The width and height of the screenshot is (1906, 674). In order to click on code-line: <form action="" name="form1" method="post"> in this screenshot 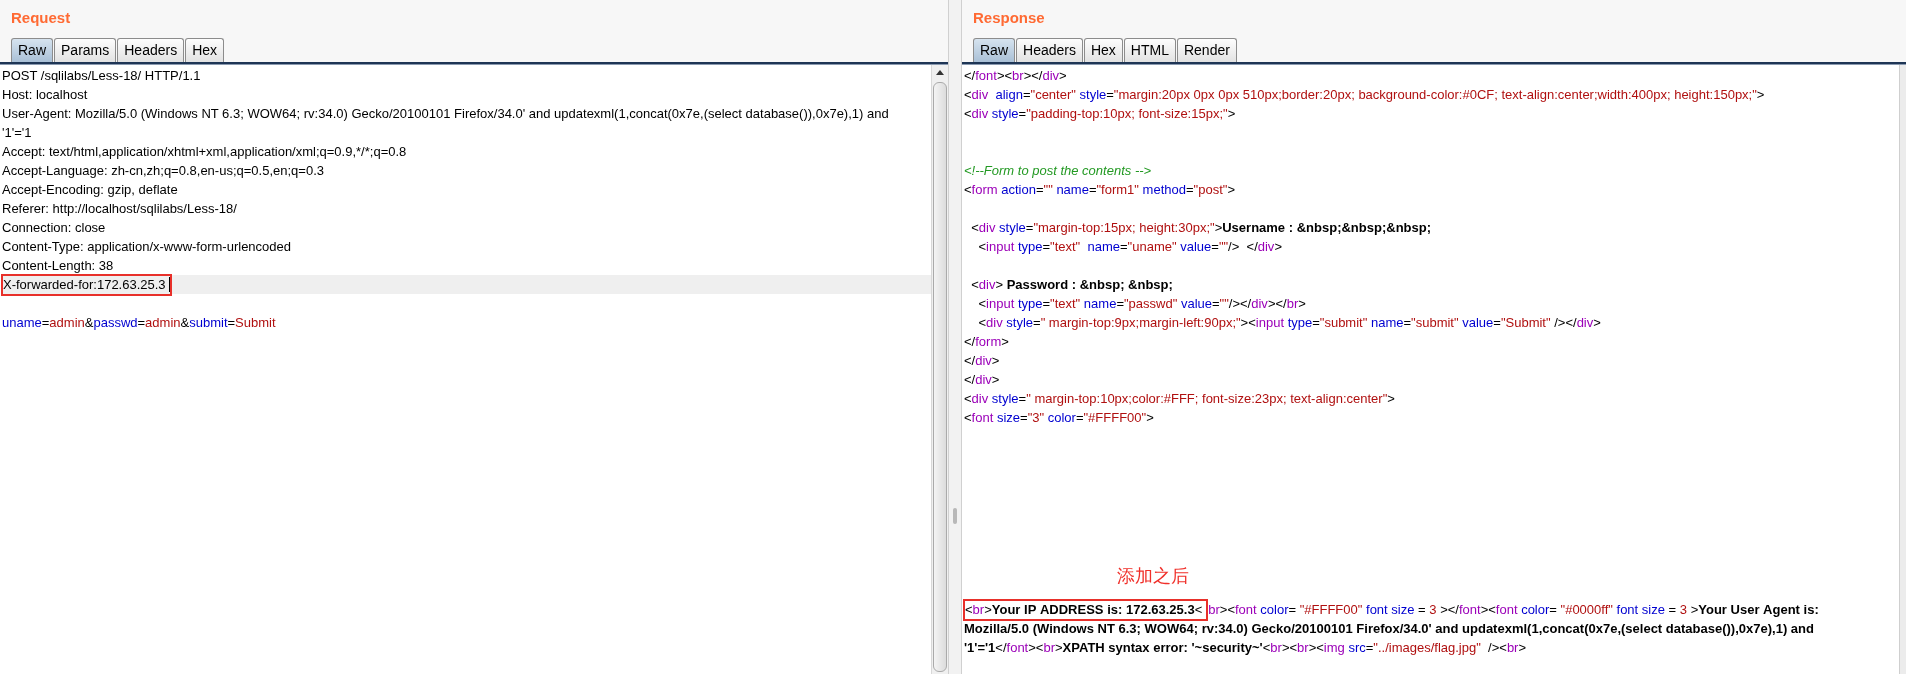, I will do `click(1100, 190)`.